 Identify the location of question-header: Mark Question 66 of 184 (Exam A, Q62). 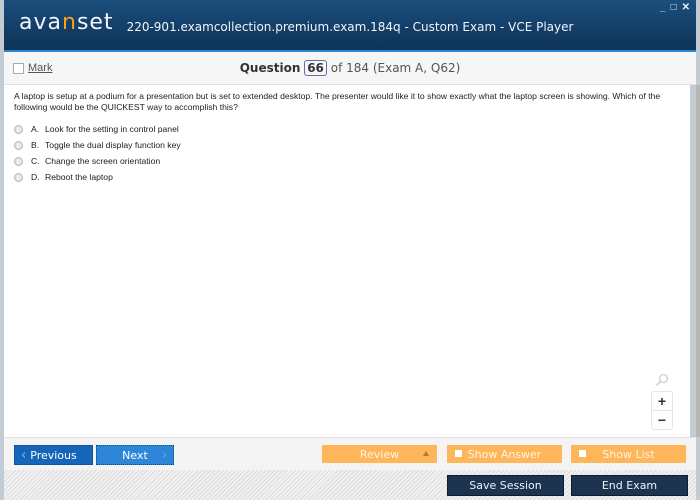
(350, 68).